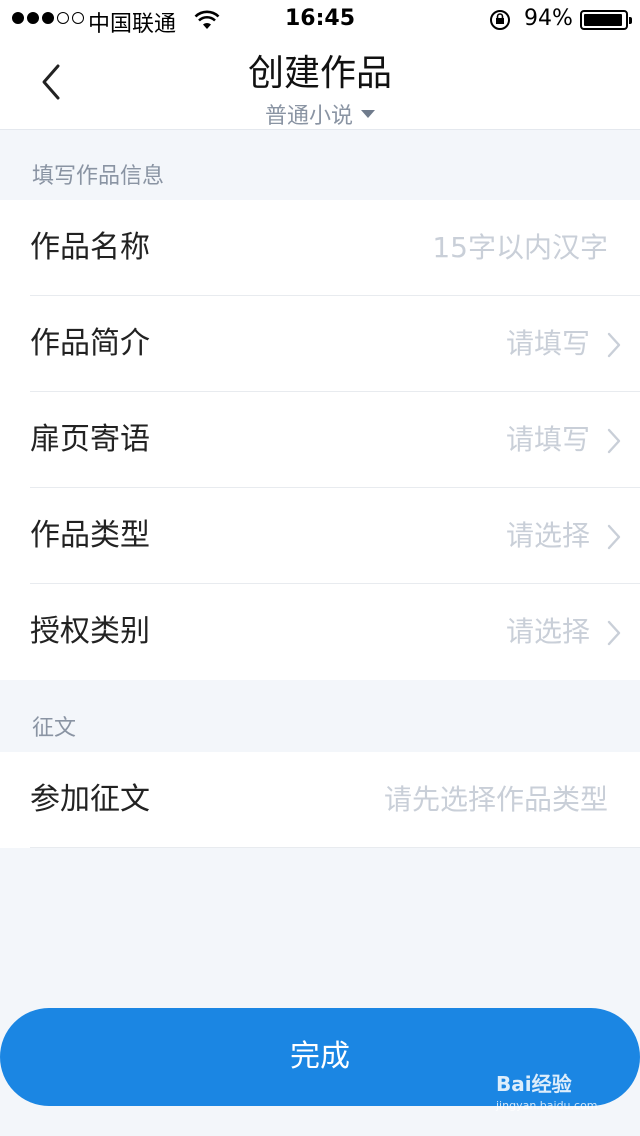 This screenshot has height=1136, width=640. What do you see at coordinates (90, 439) in the screenshot?
I see `row-label: 扉页寄语` at bounding box center [90, 439].